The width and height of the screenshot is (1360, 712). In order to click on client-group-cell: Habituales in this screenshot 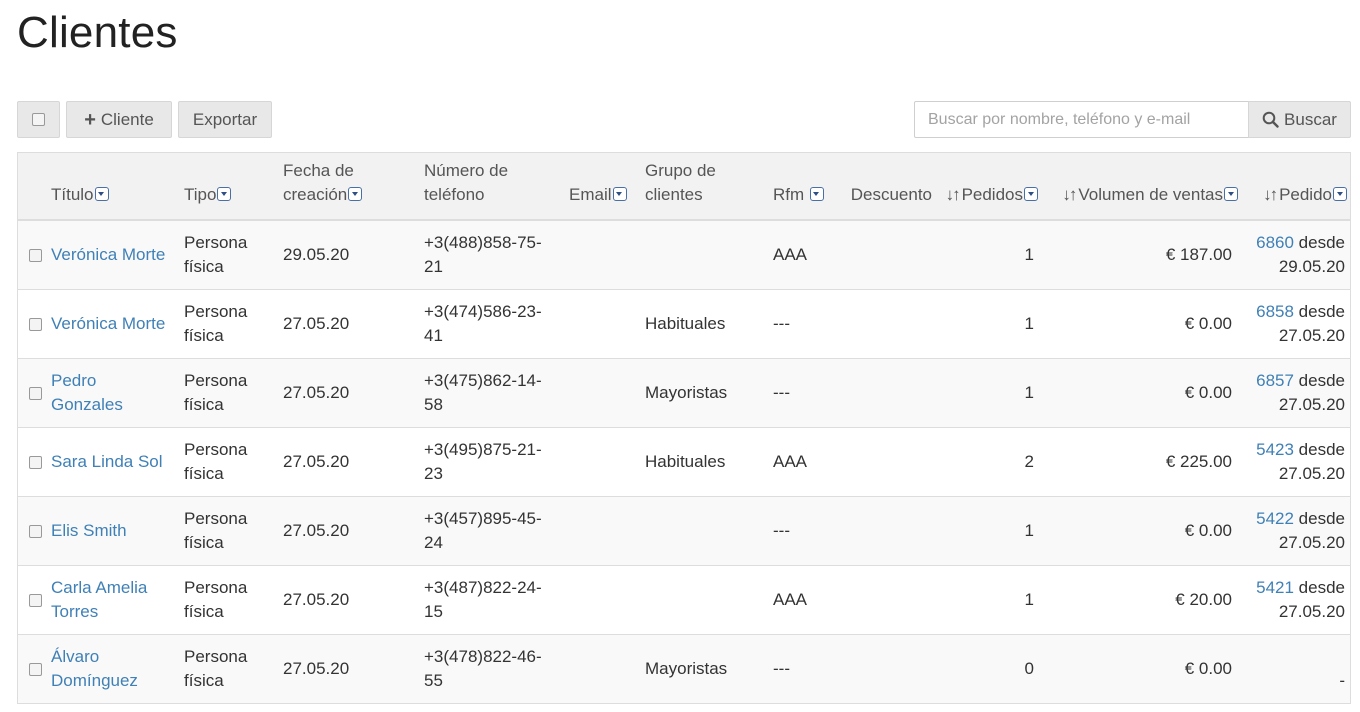, I will do `click(704, 324)`.